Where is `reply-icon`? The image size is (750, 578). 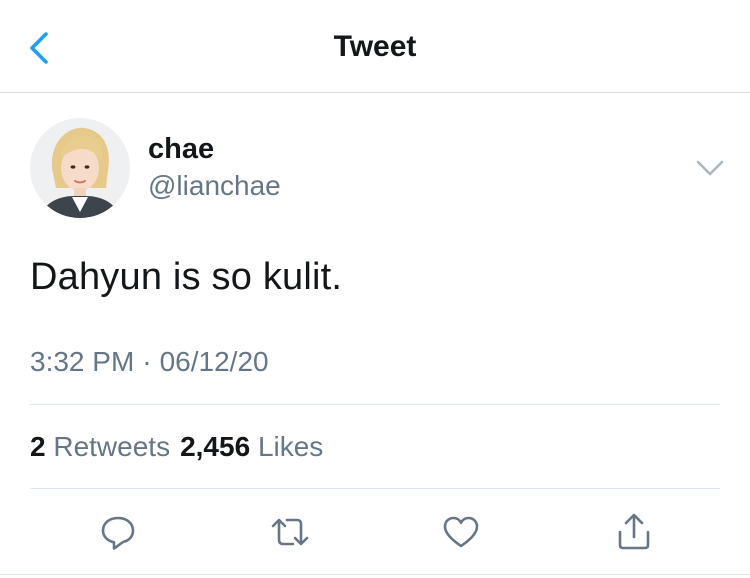
reply-icon is located at coordinates (118, 533).